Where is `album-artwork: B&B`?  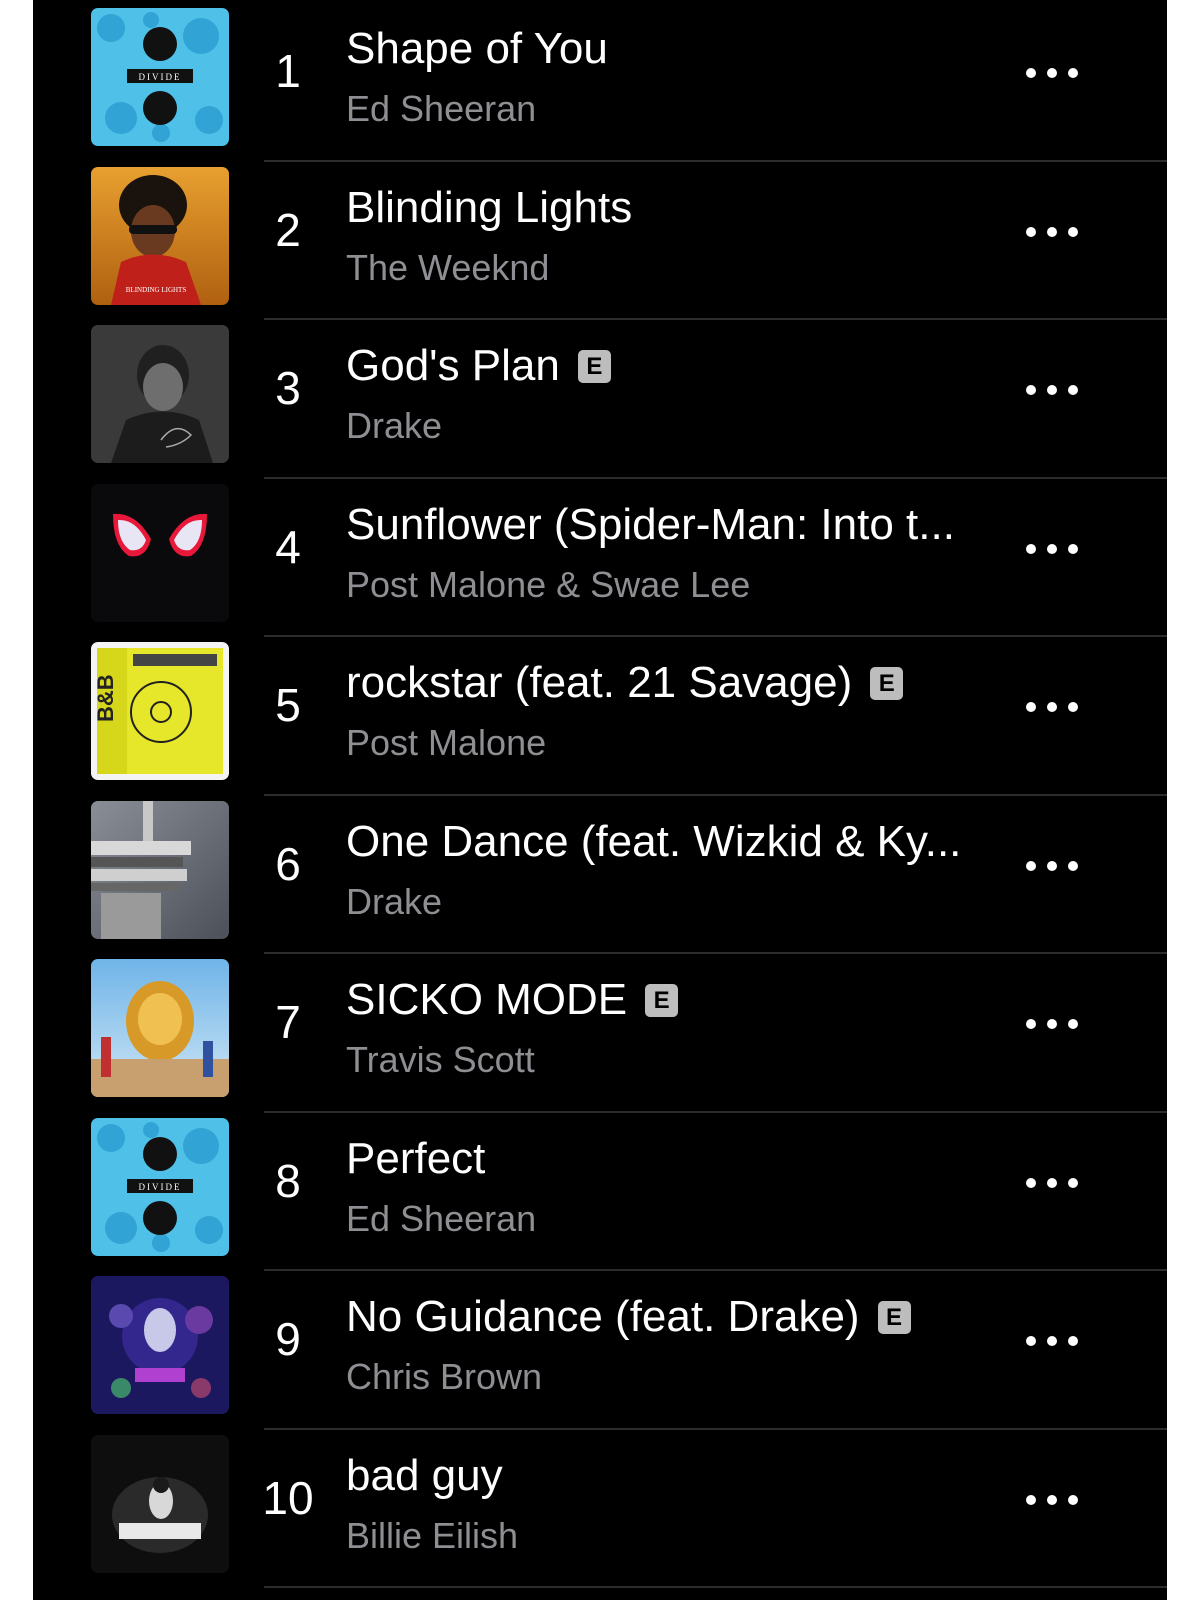 album-artwork: B&B is located at coordinates (160, 711).